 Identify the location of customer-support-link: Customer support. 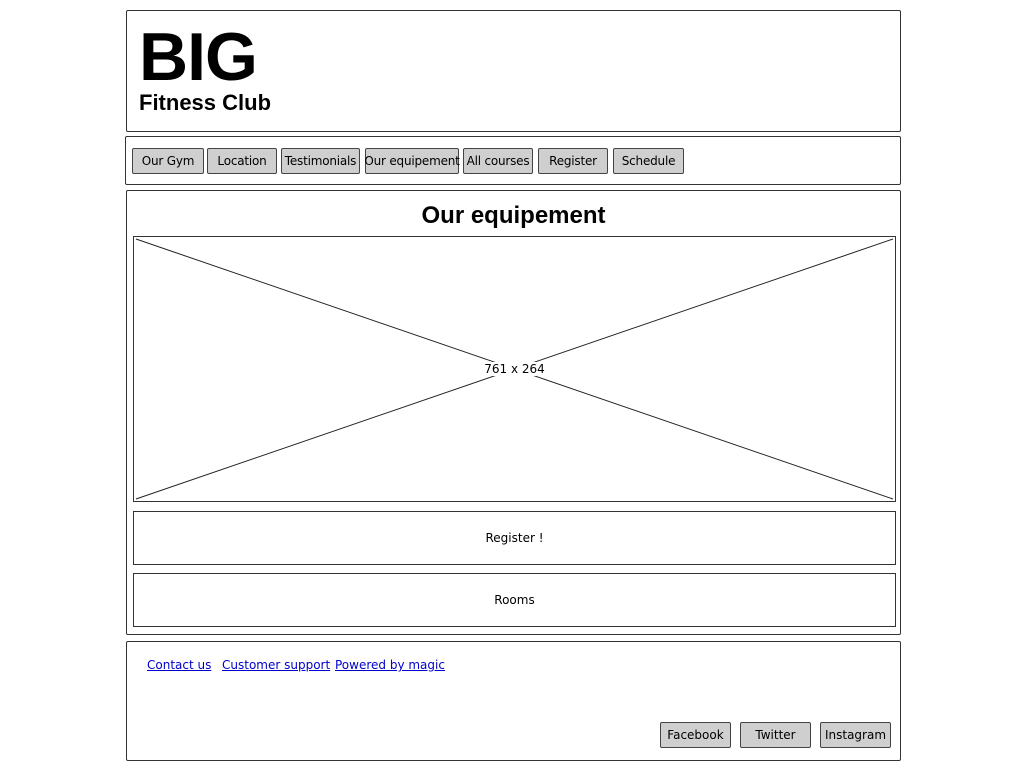
(276, 665).